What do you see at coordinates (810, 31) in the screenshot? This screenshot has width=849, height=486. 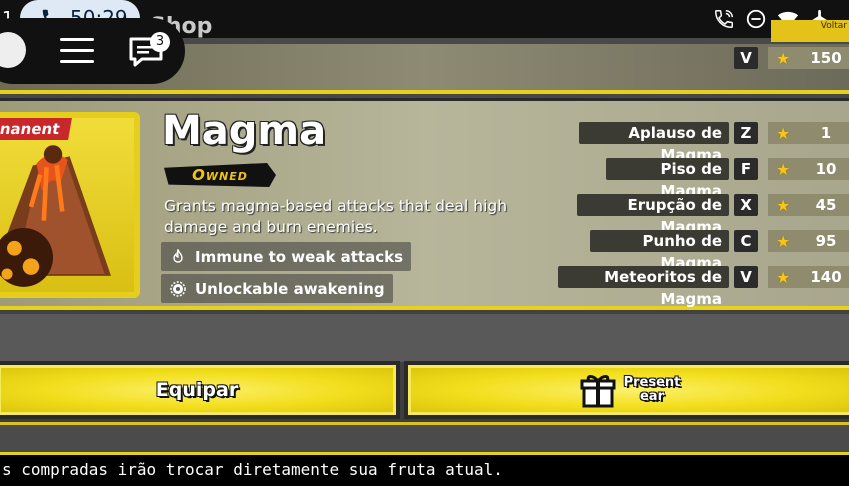 I see `back-button-voltar: Voltar` at bounding box center [810, 31].